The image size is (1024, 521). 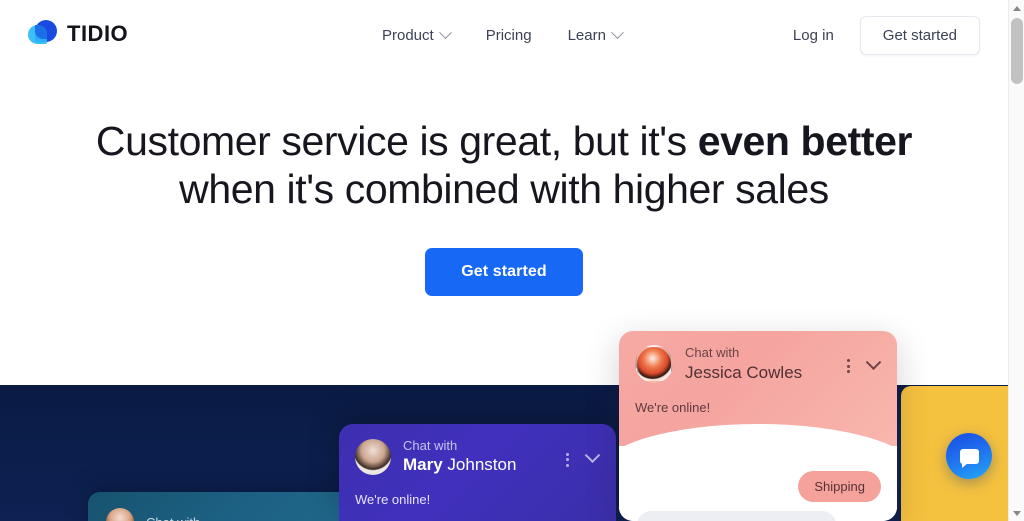 What do you see at coordinates (586, 35) in the screenshot?
I see `nav-item-learn-label: Learn` at bounding box center [586, 35].